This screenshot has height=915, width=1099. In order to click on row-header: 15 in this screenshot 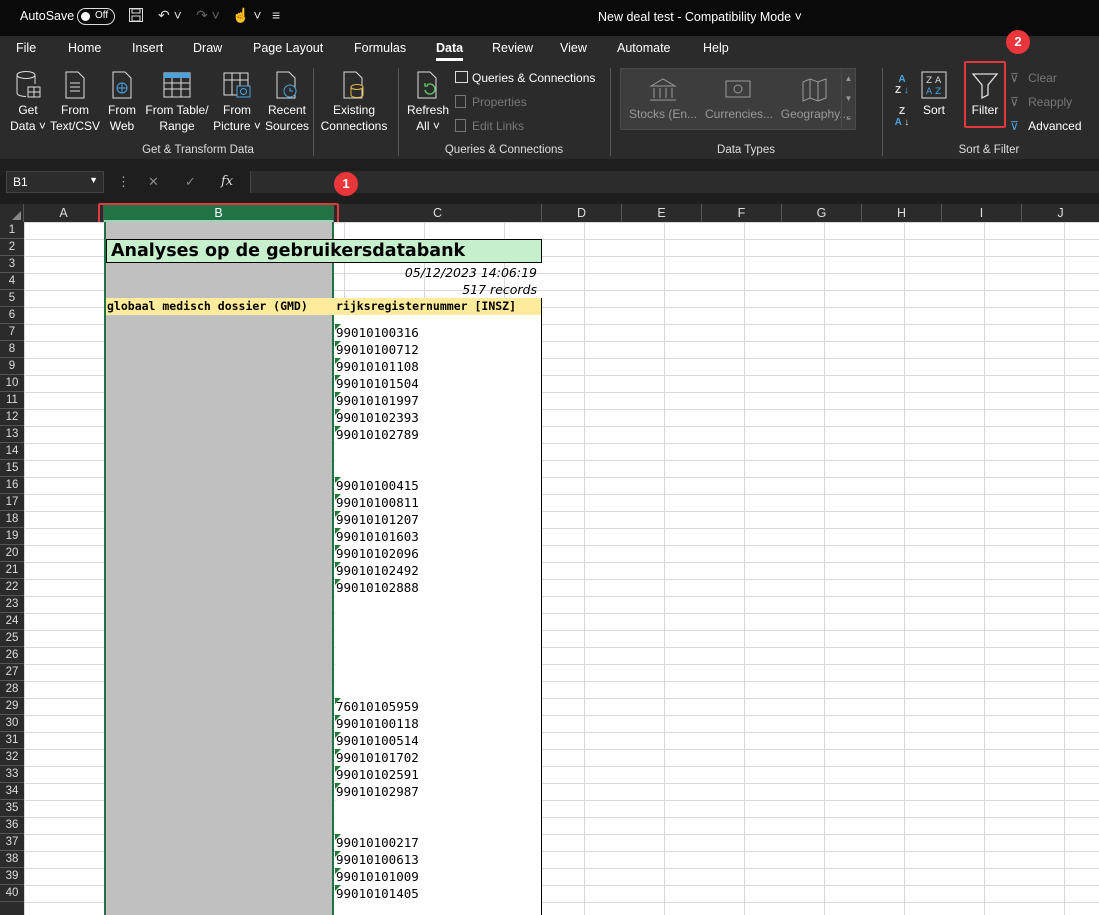, I will do `click(12, 468)`.